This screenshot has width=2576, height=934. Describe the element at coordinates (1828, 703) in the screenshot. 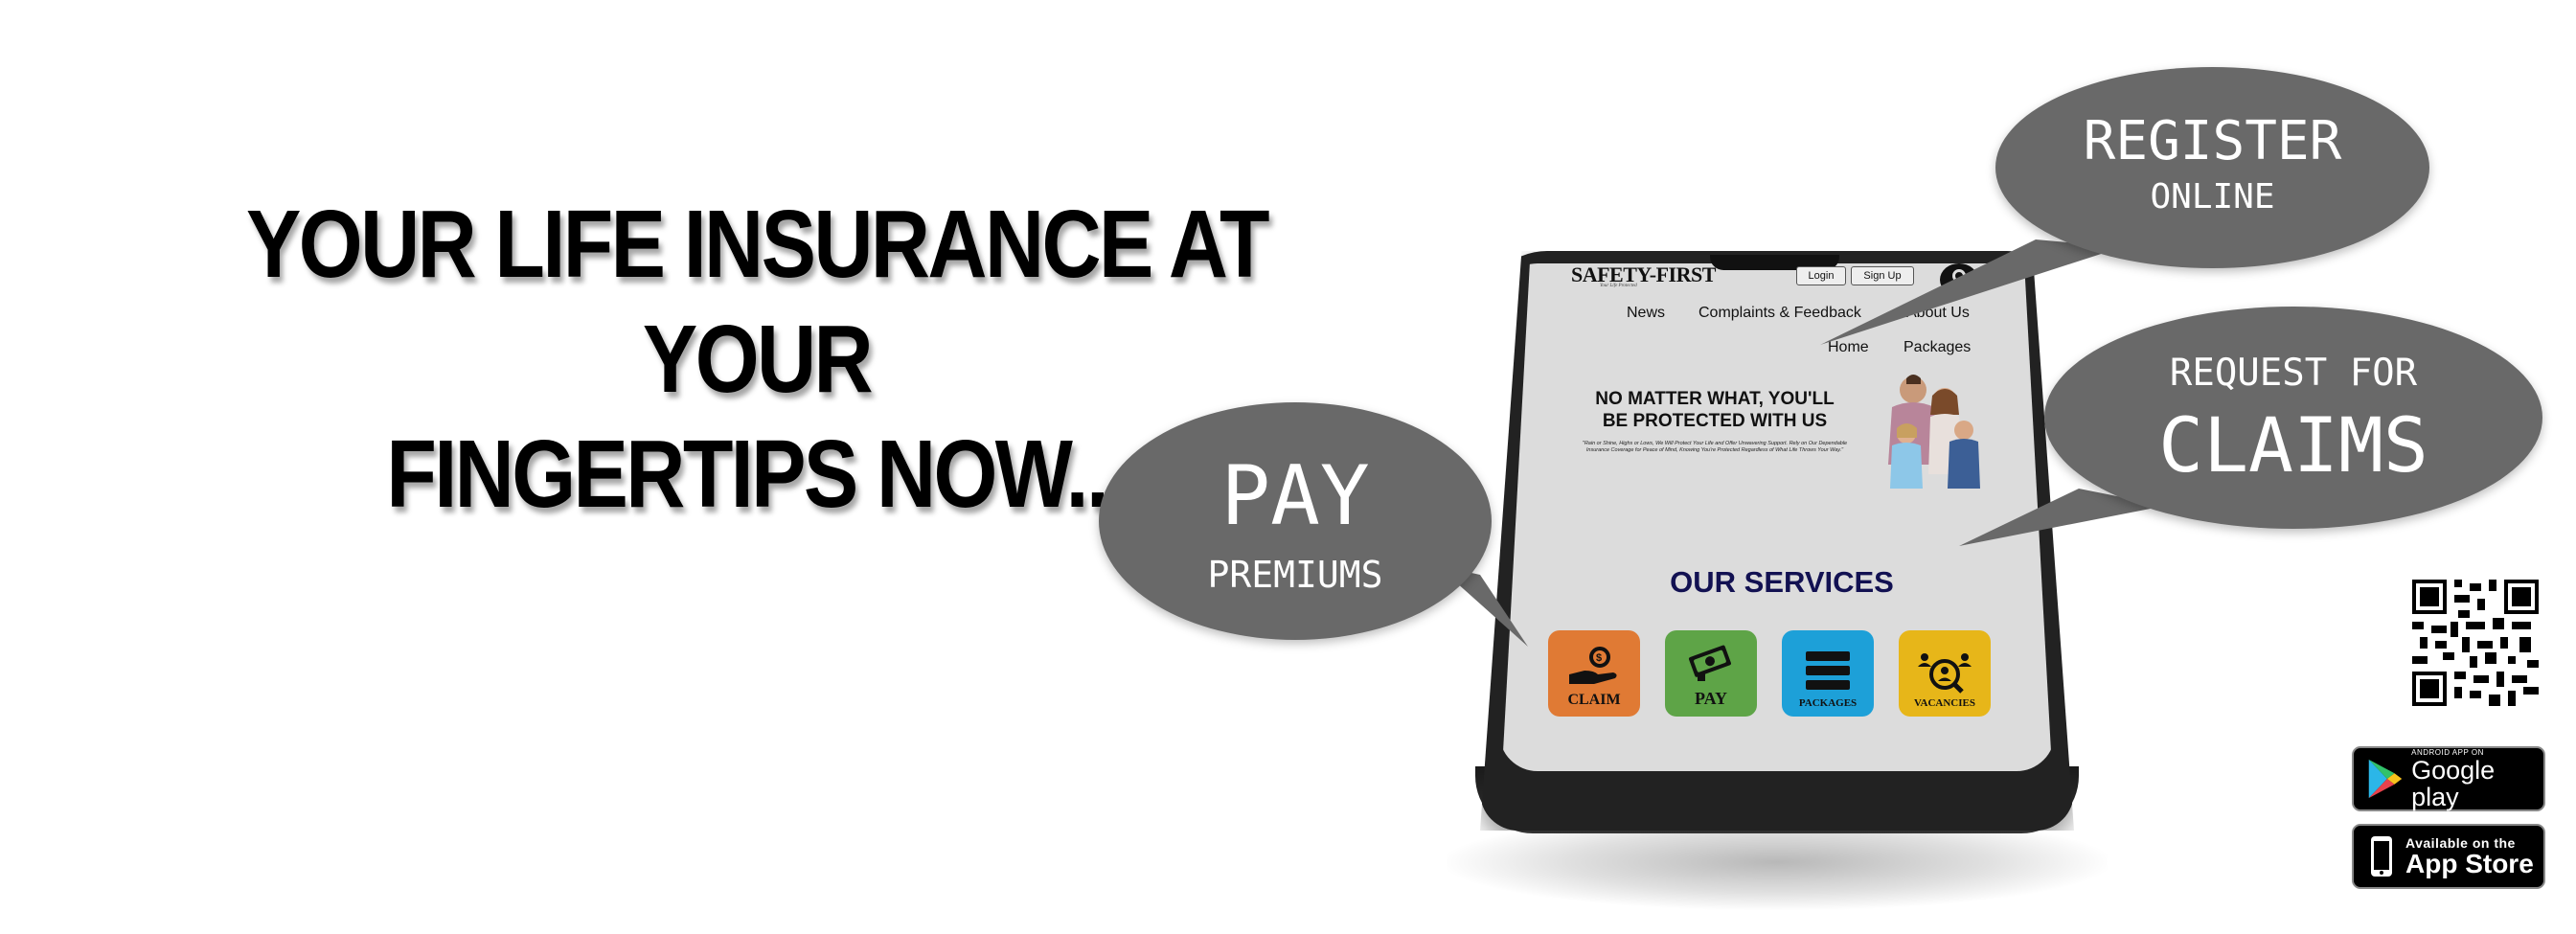

I see `service-packages-label: PACKAGES` at that location.